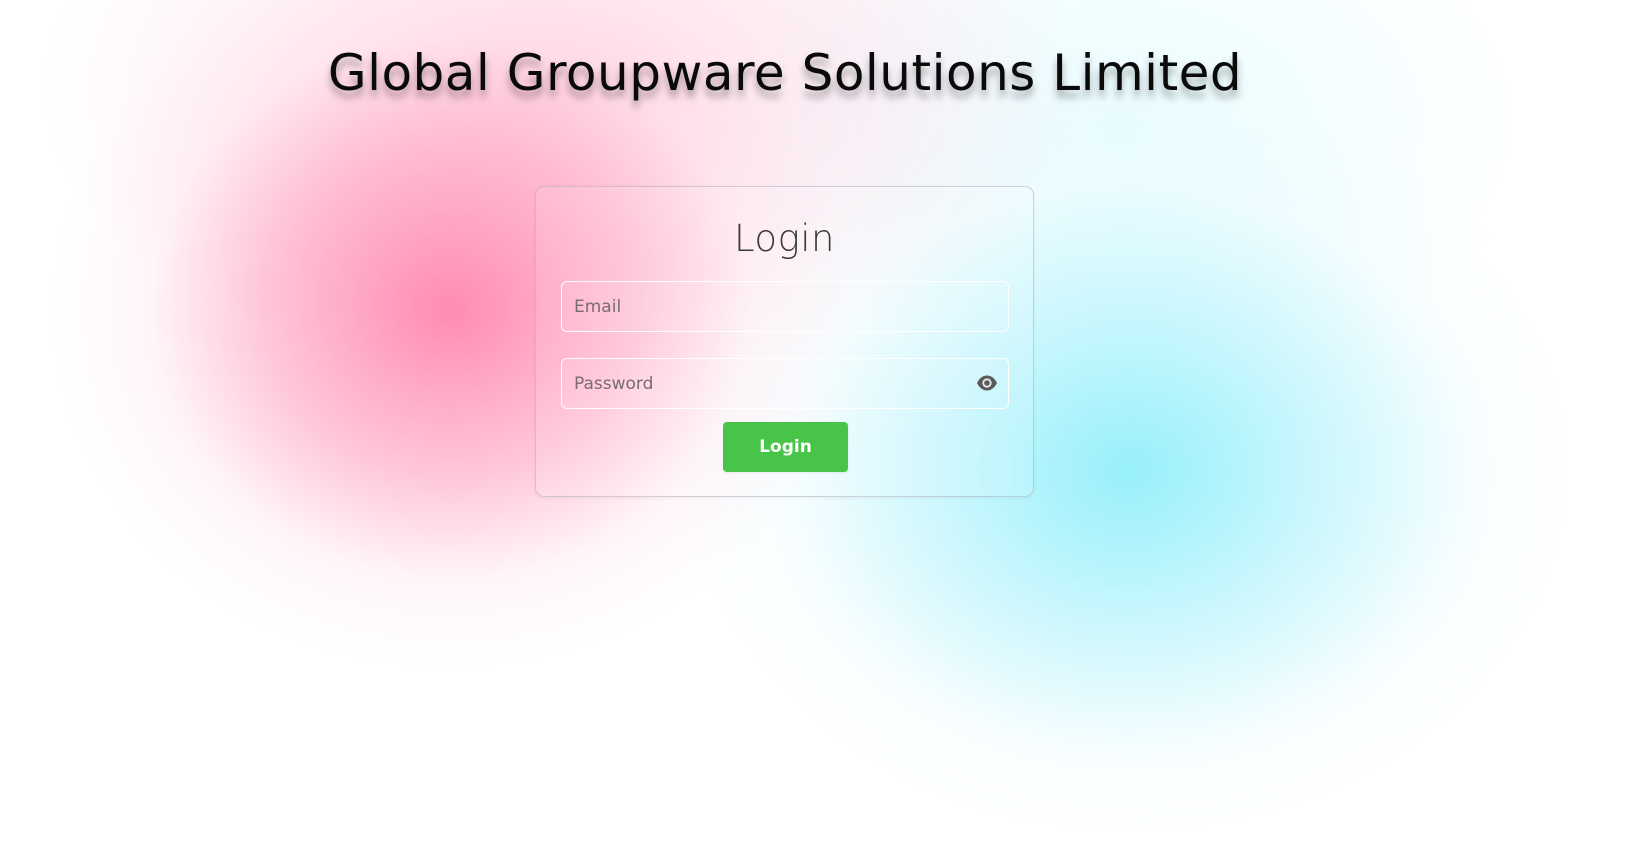  Describe the element at coordinates (785, 73) in the screenshot. I see `site-title: Global Groupware Solutions Limited` at that location.